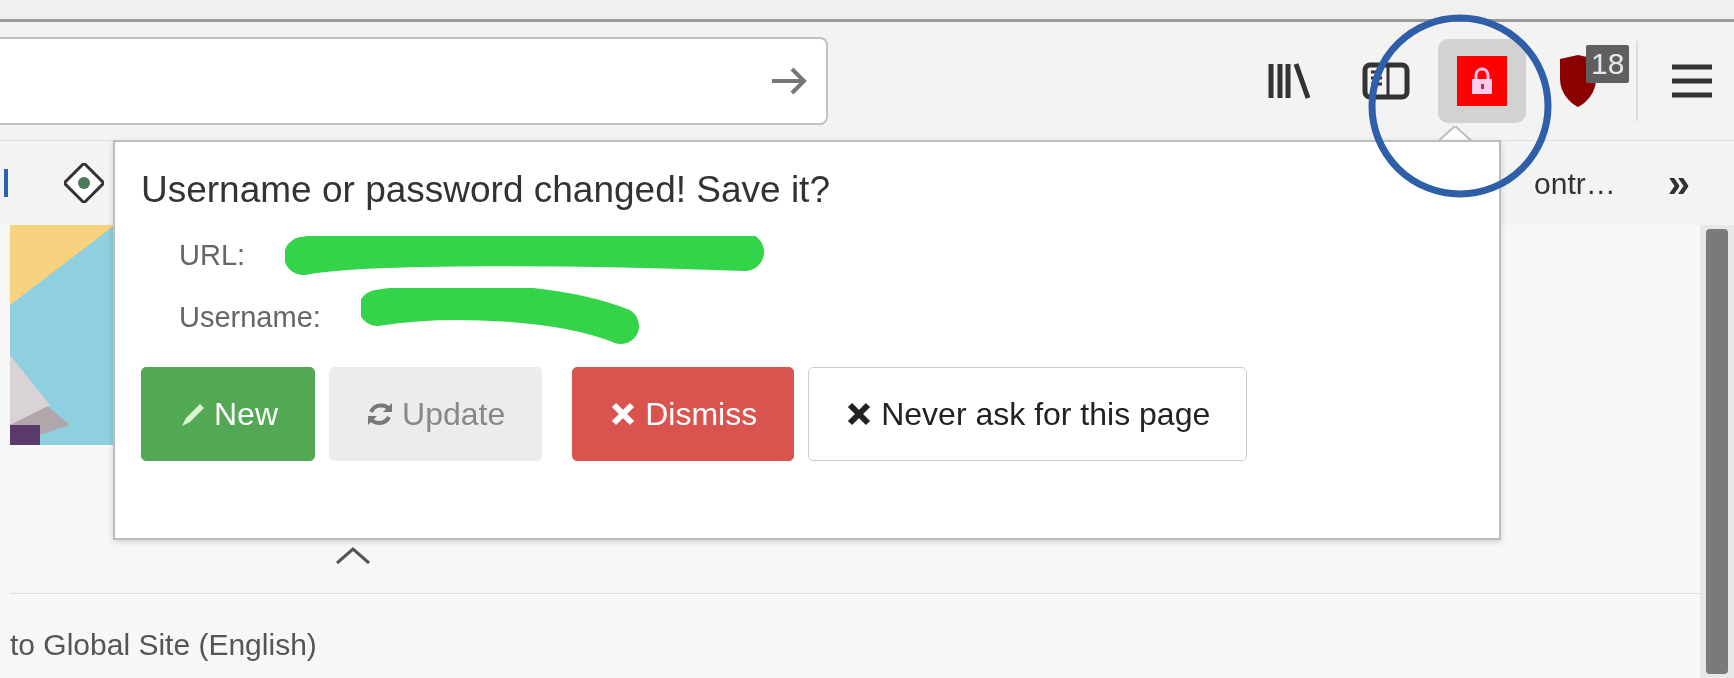  Describe the element at coordinates (486, 190) in the screenshot. I see `popup-title: Username or password changed! Save it?` at that location.